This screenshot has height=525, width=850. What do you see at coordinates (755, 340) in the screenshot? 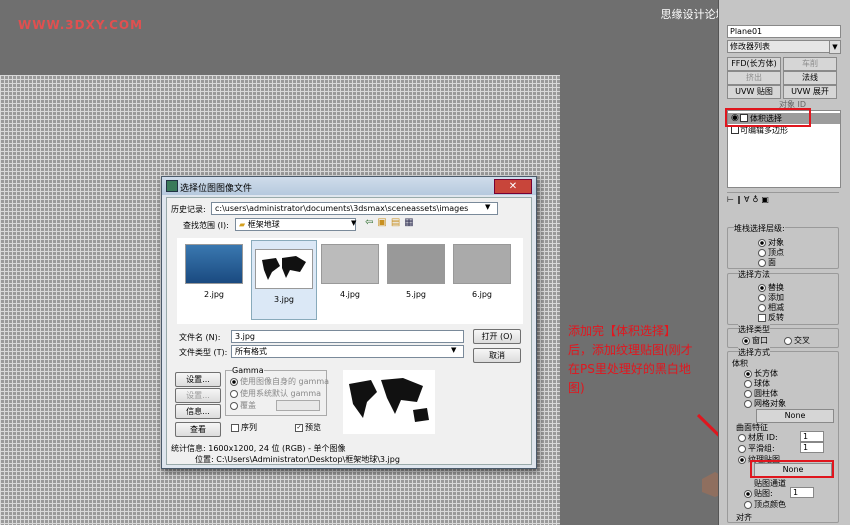
I see `type-window: 窗口` at bounding box center [755, 340].